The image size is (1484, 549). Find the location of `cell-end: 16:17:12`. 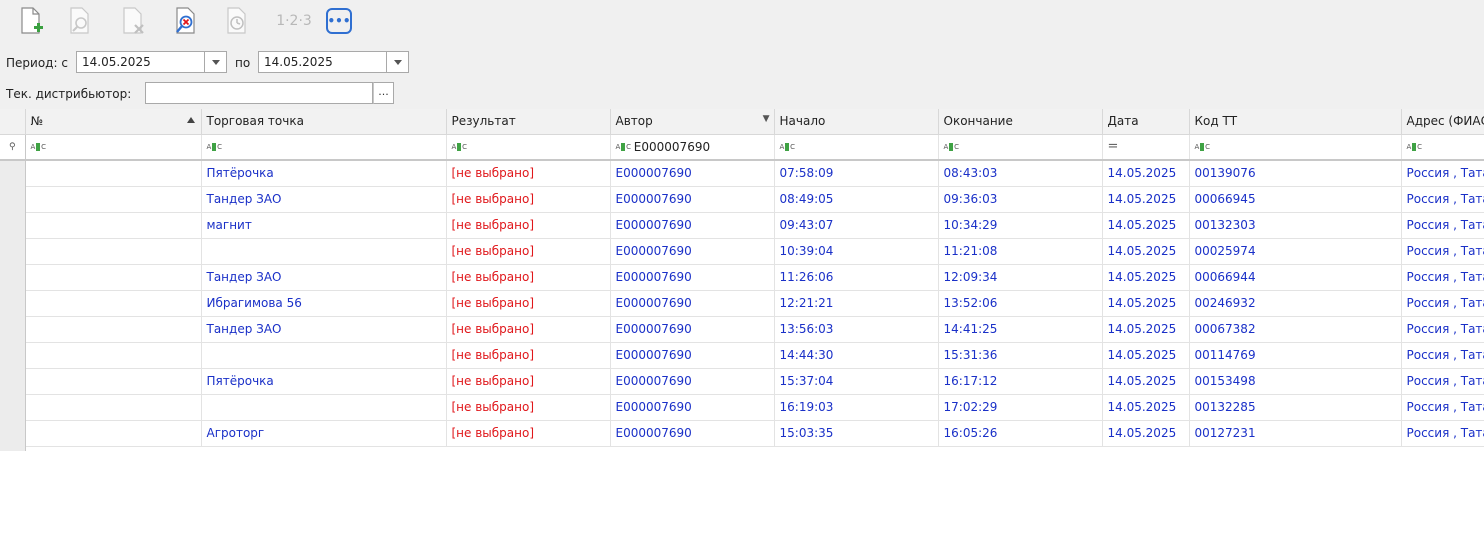

cell-end: 16:17:12 is located at coordinates (1020, 381).